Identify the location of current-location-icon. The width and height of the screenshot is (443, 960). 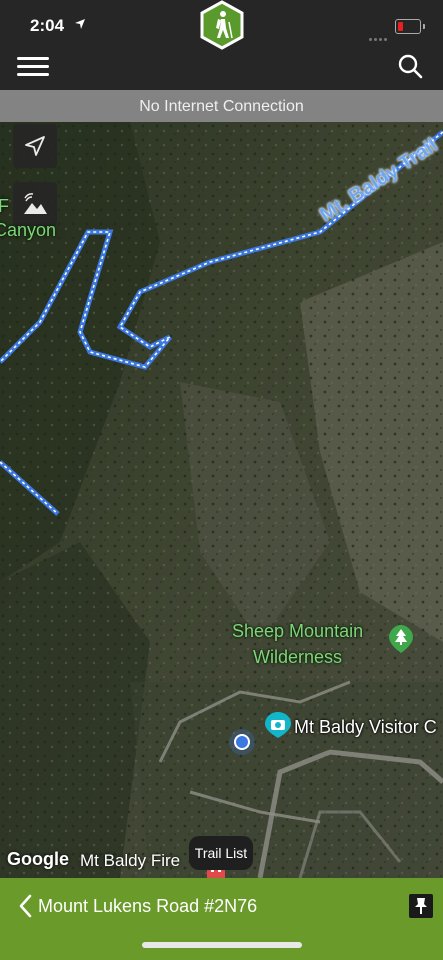
(242, 742).